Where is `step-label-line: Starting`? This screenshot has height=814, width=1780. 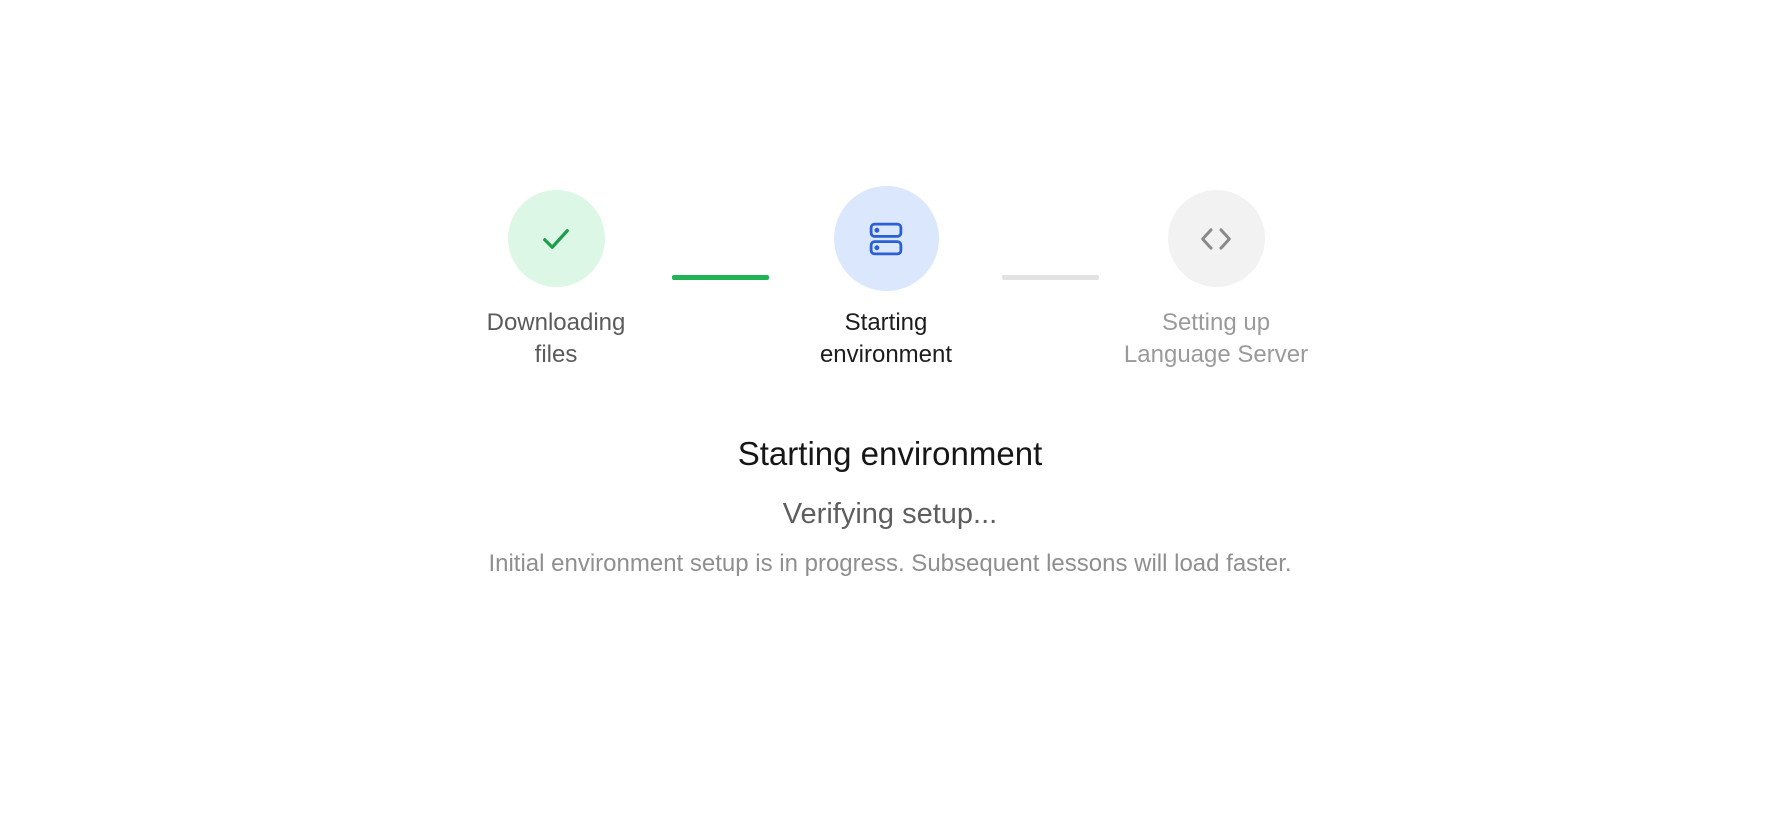
step-label-line: Starting is located at coordinates (886, 322).